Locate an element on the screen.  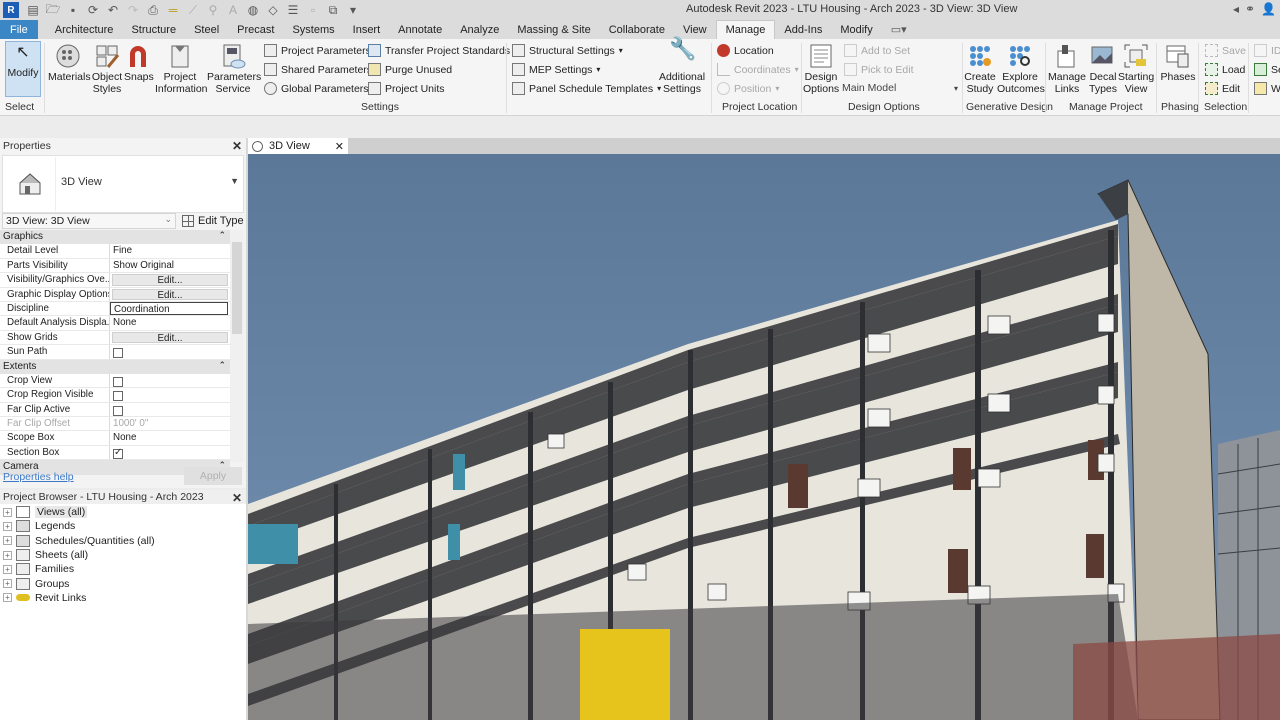
type-dropdown-icon: ▼ is located at coordinates (234, 181).